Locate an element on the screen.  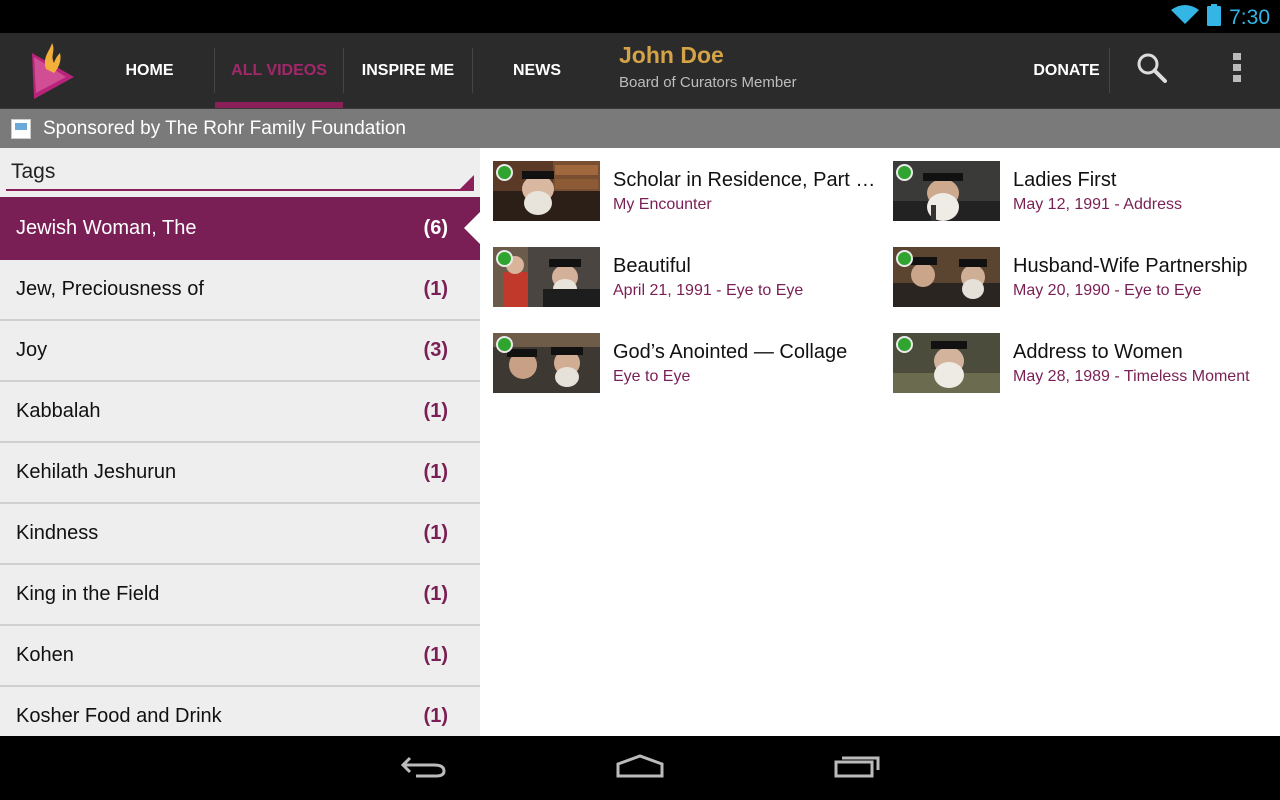
active-tab-indicator is located at coordinates (279, 105).